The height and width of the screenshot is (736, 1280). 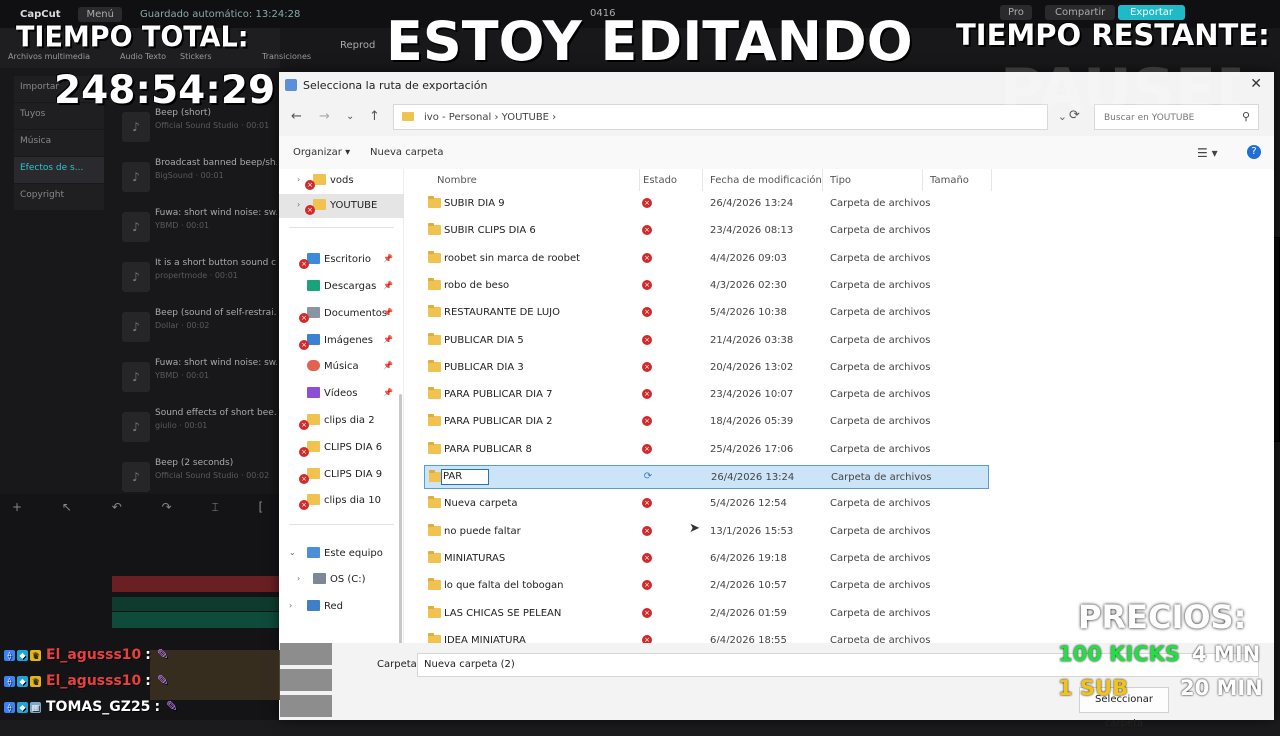 I want to click on timeline-track-audio, so click(x=196, y=604).